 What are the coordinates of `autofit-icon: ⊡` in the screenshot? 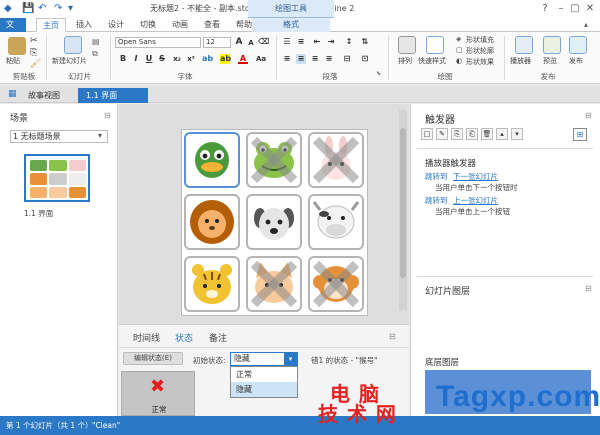 It's located at (365, 59).